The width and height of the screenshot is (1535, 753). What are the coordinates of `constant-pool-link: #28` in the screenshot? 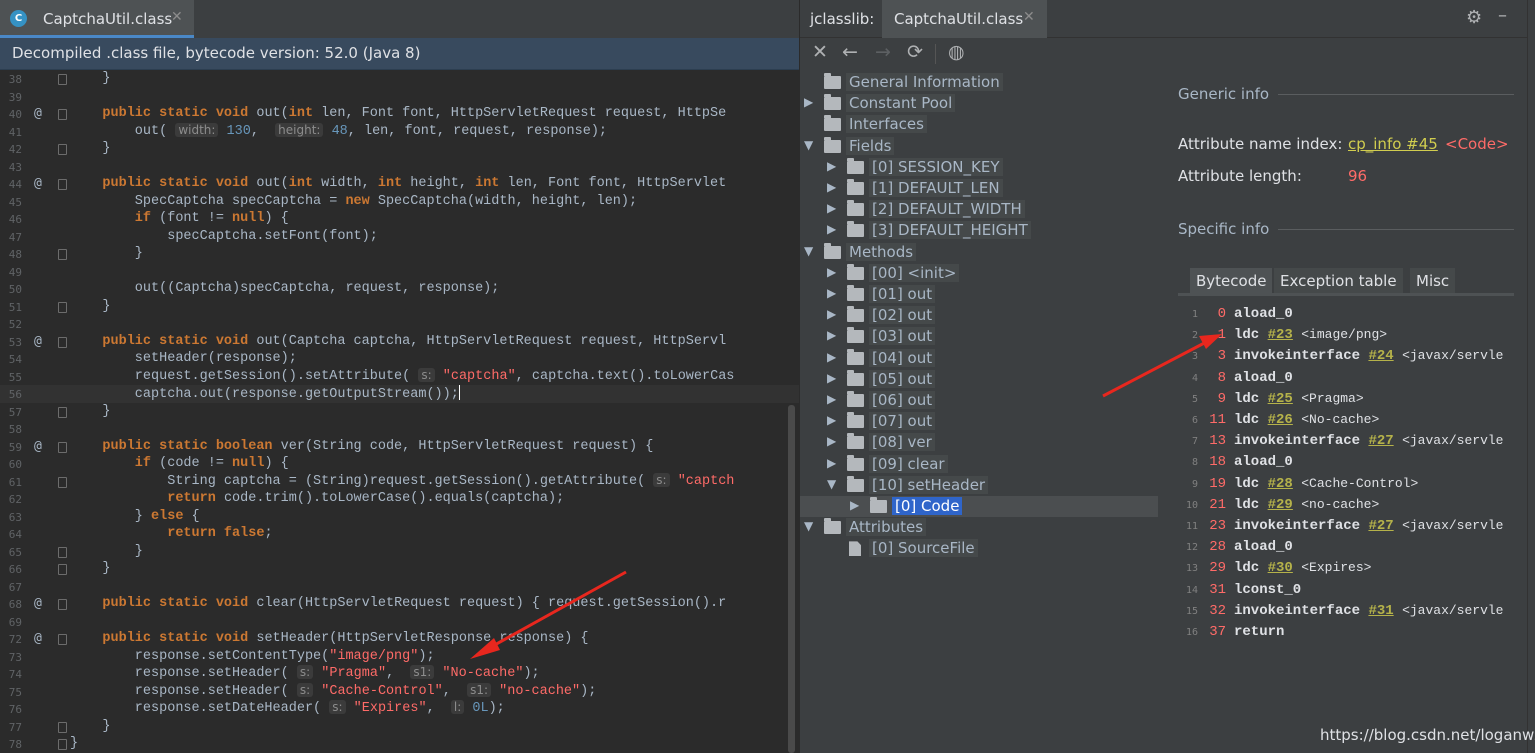 It's located at (1280, 484).